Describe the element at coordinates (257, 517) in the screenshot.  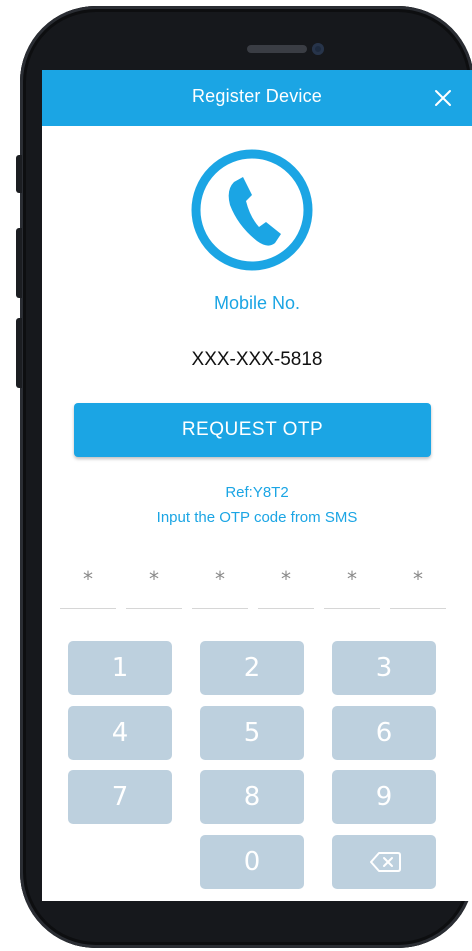
I see `otp-instruction: Input the OTP code from SMS` at that location.